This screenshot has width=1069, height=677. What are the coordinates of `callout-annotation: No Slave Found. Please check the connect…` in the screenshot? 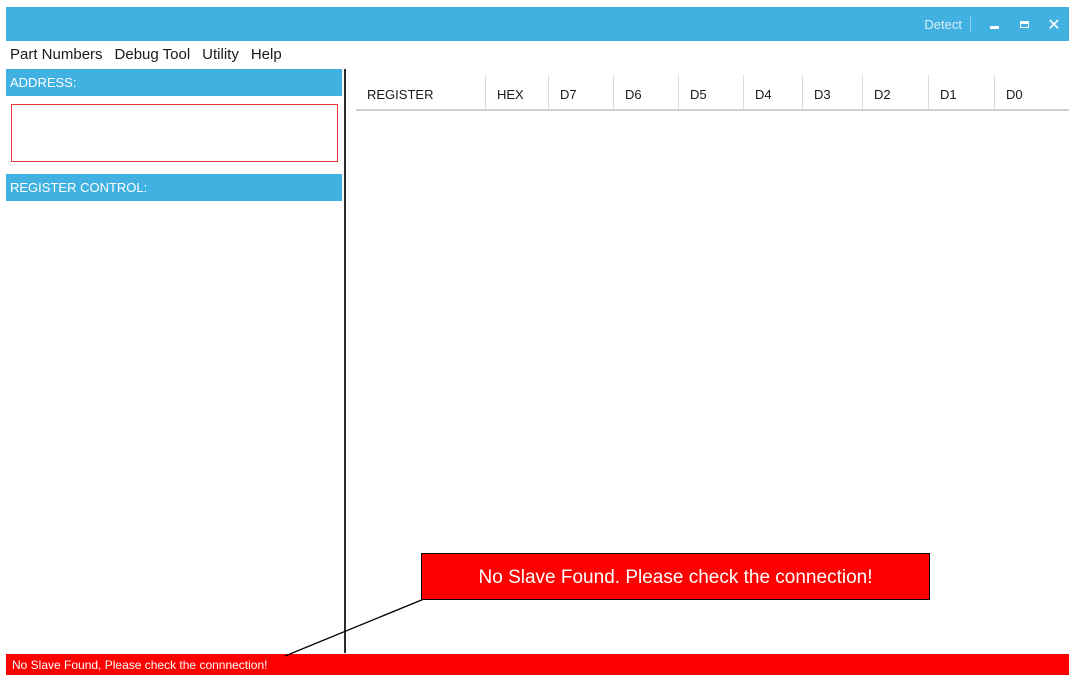 It's located at (675, 576).